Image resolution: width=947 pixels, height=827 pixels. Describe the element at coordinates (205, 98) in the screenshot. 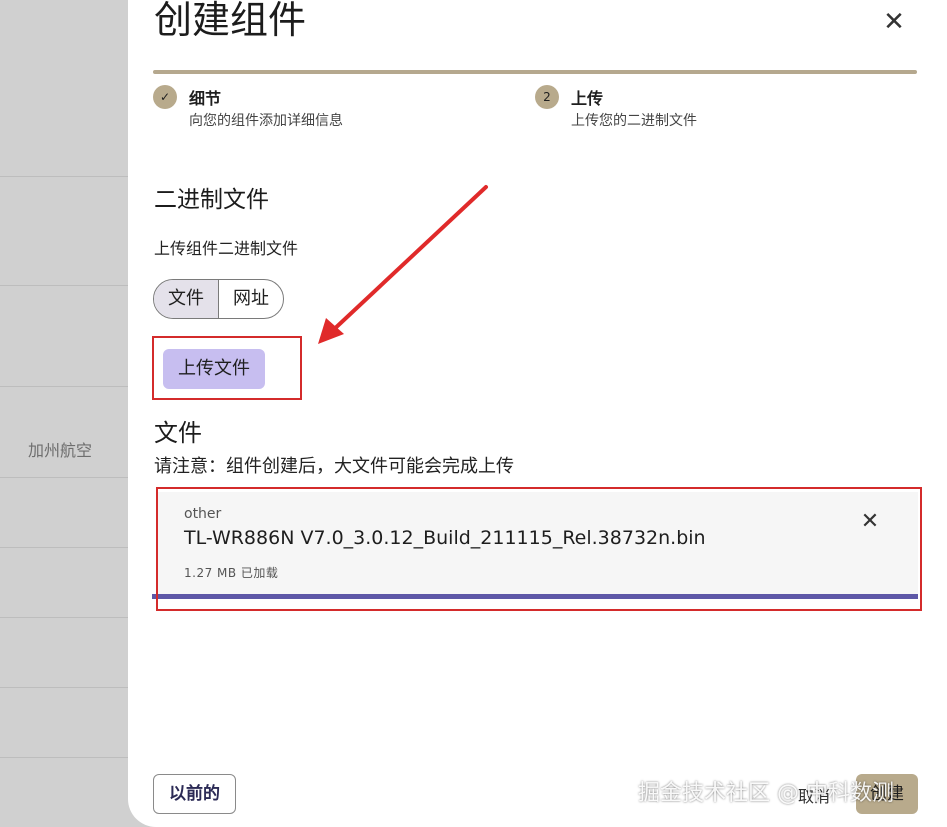

I see `step-title: 细节` at that location.